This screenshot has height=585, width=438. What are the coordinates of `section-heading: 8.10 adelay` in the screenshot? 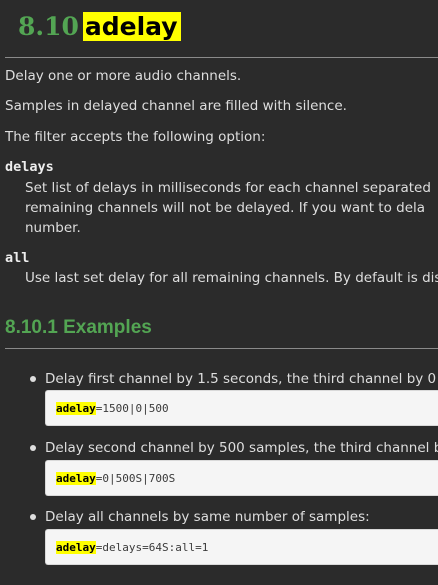 It's located at (99, 27).